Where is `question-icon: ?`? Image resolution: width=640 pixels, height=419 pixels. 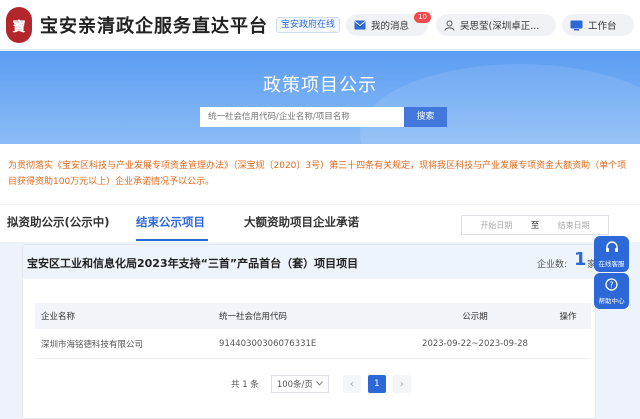
question-icon: ? is located at coordinates (611, 285).